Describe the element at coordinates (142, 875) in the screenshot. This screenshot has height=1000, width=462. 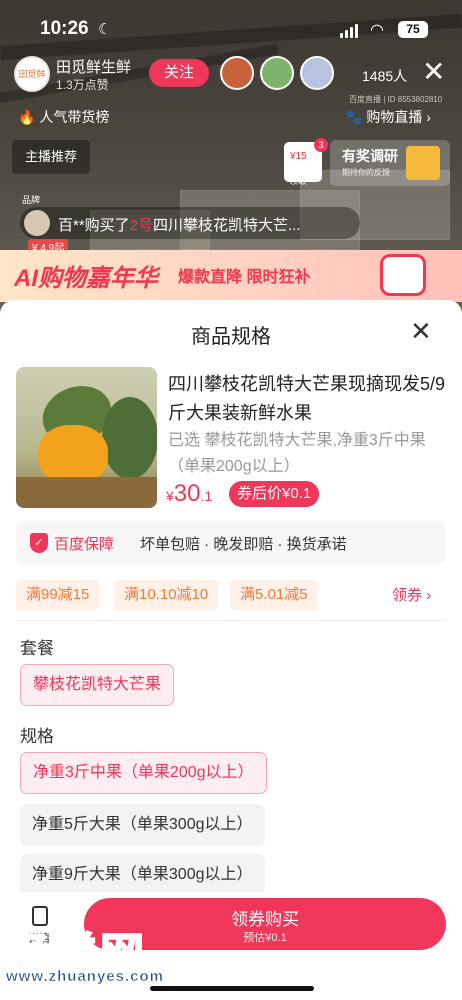
I see `spec-option: 净重9斤大果（单果300g以上）` at that location.